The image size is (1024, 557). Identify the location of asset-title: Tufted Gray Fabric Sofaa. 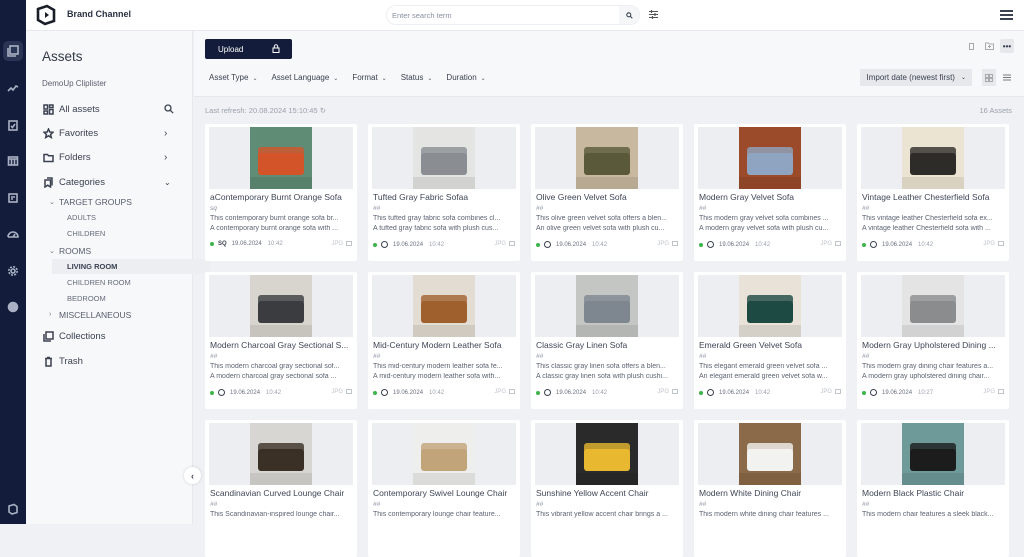
(444, 197).